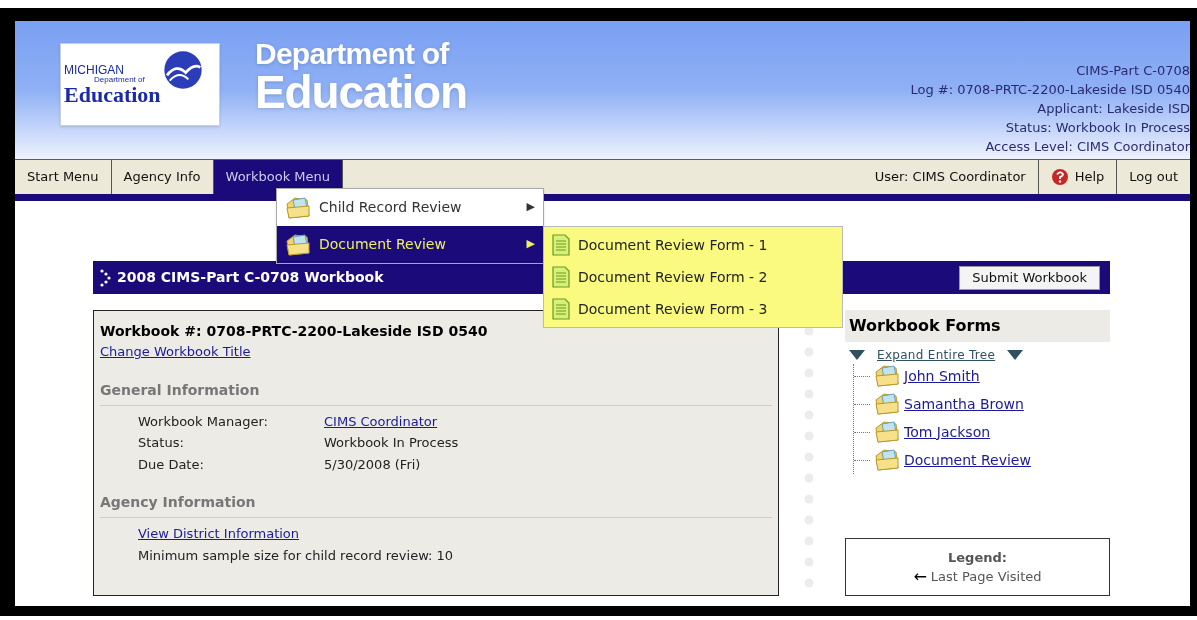  I want to click on workbook-number: Workbook #: 0708-PRTC-2200-Lakeside ISD 0540, so click(294, 331).